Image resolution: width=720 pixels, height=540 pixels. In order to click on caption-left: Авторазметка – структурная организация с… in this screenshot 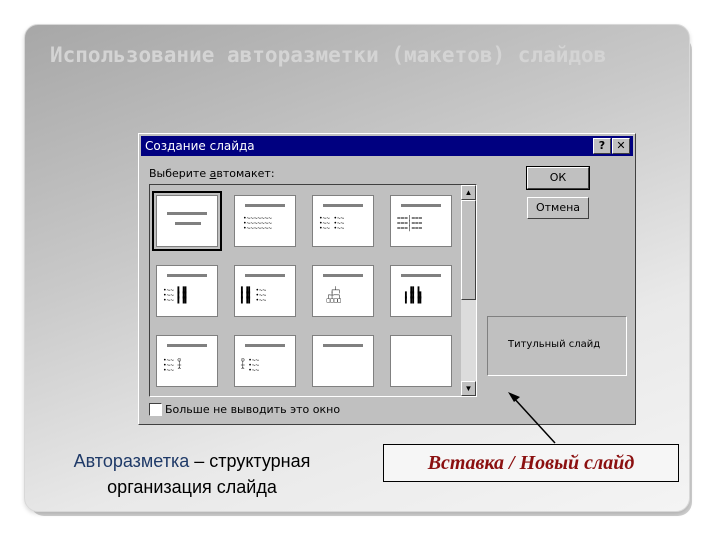, I will do `click(192, 474)`.